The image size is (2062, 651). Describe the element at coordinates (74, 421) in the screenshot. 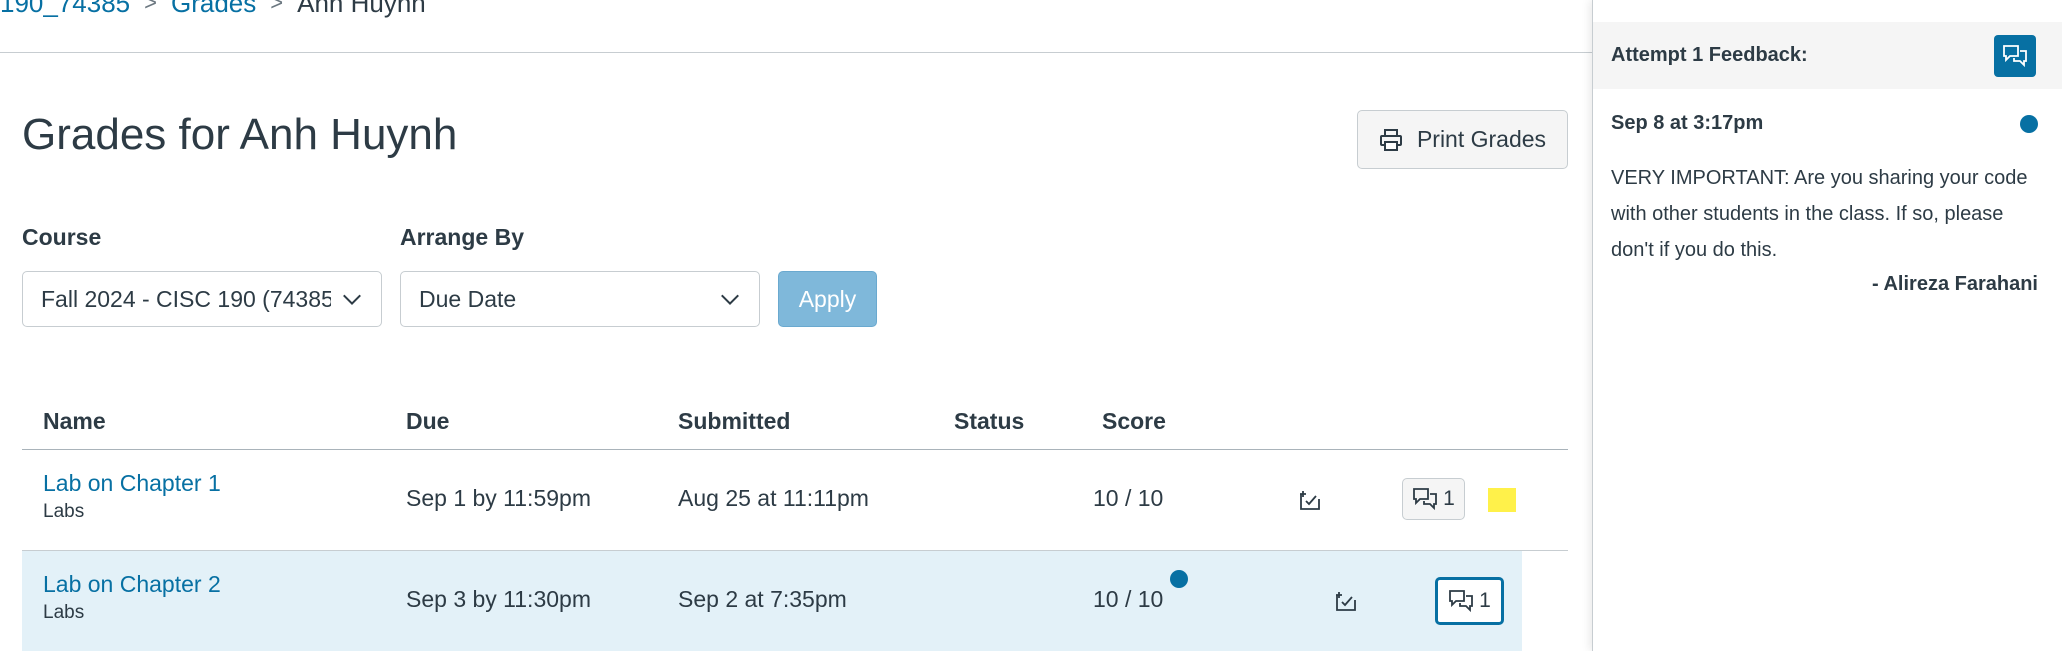

I see `column-header-name: Name` at that location.